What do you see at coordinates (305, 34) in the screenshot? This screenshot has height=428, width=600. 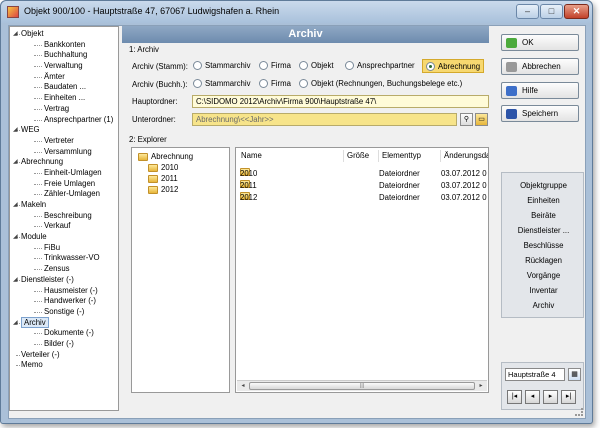 I see `page-title: Archiv` at bounding box center [305, 34].